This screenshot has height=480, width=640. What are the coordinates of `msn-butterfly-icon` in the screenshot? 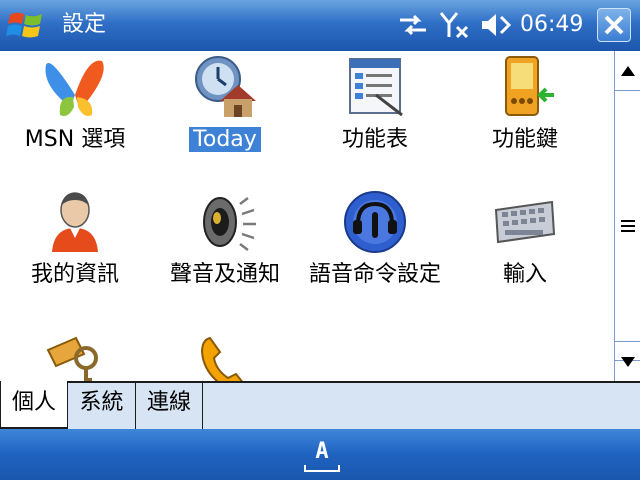 It's located at (75, 87).